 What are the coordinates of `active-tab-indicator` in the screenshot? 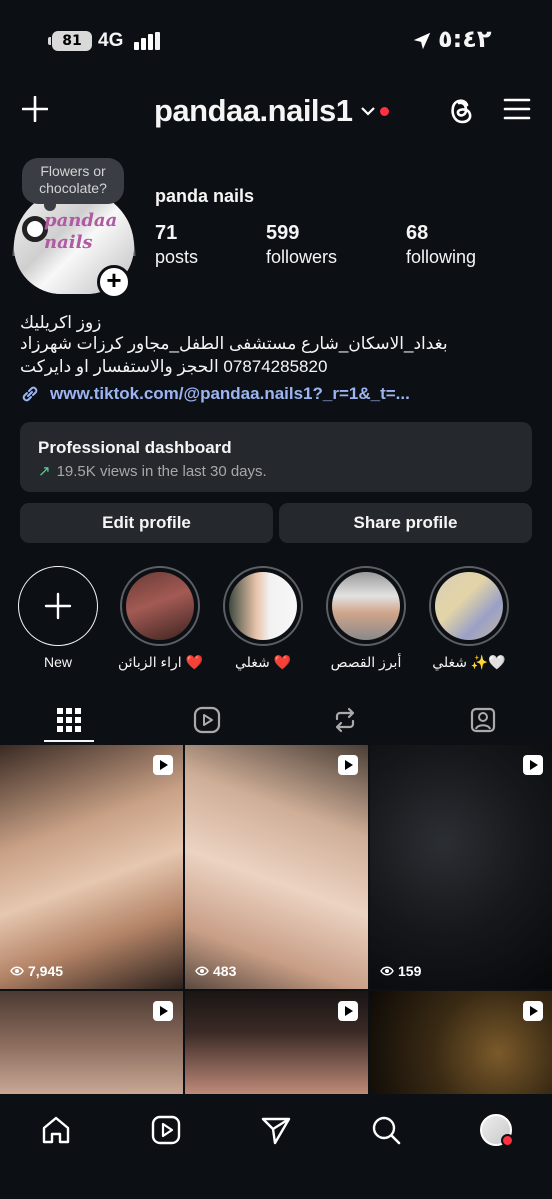 It's located at (69, 741).